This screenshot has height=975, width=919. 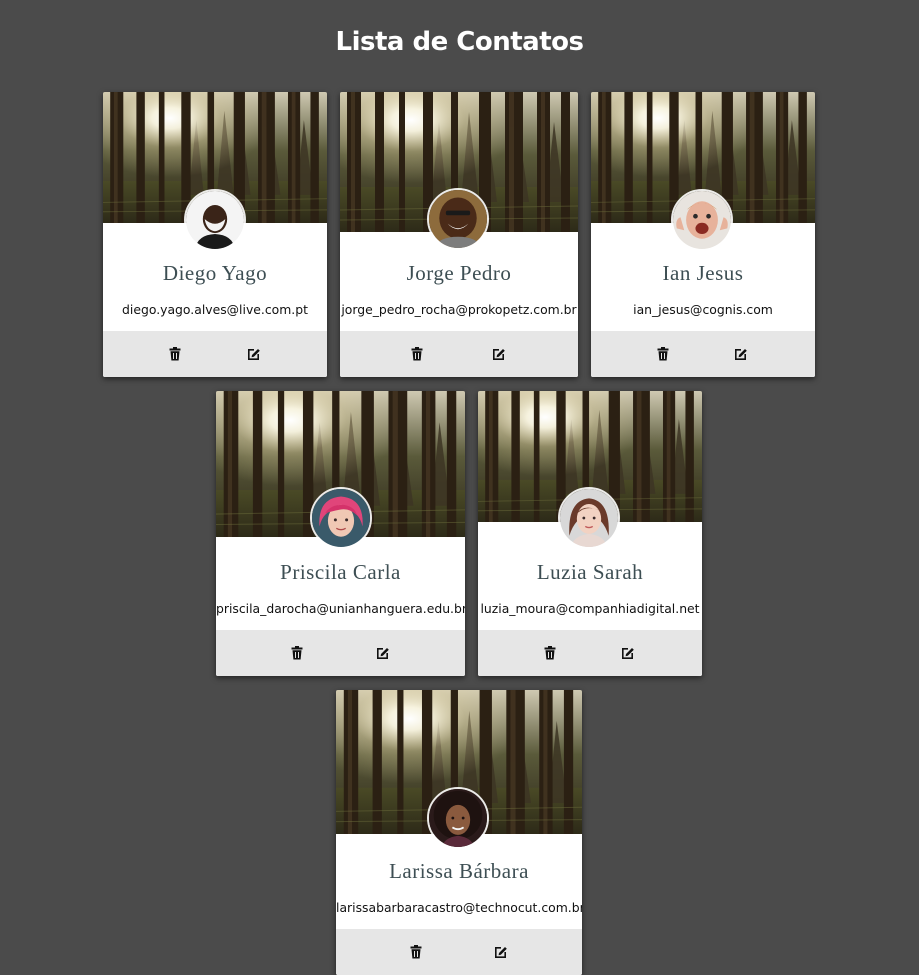 I want to click on contact-name: Jorge Pedro, so click(x=459, y=273).